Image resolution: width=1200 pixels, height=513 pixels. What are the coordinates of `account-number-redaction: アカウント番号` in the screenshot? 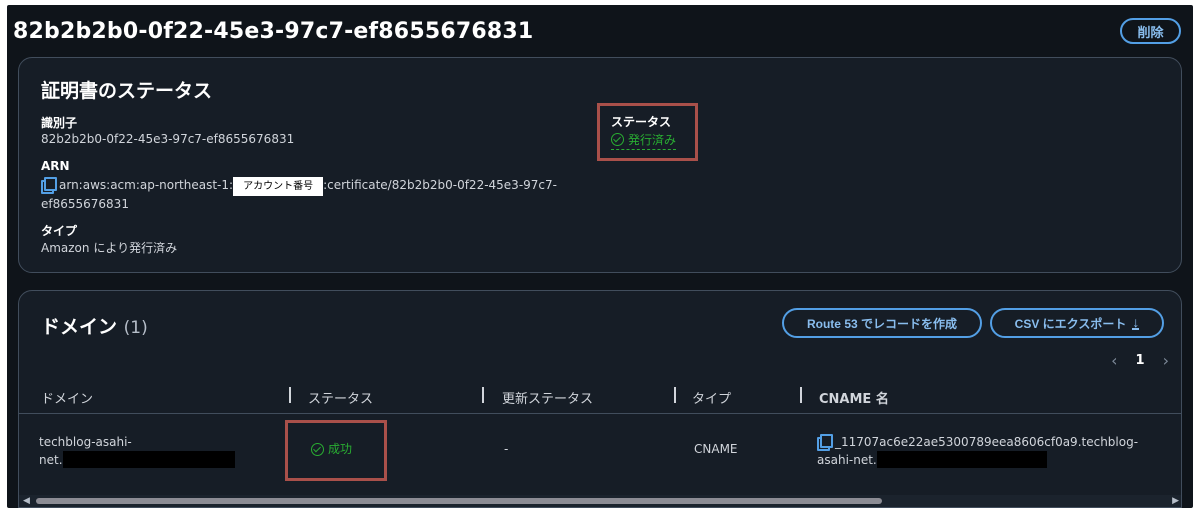 It's located at (278, 186).